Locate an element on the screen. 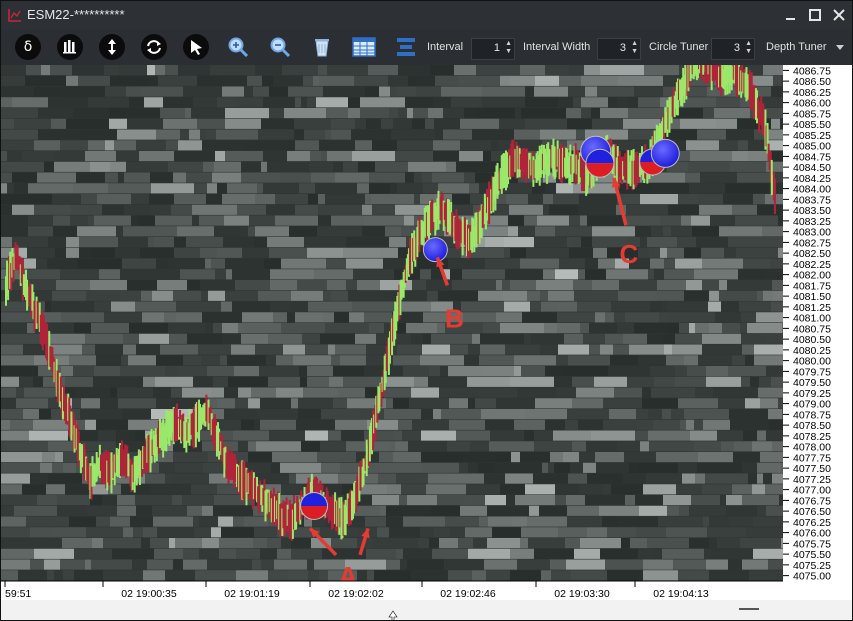  zoom-in-button is located at coordinates (238, 47).